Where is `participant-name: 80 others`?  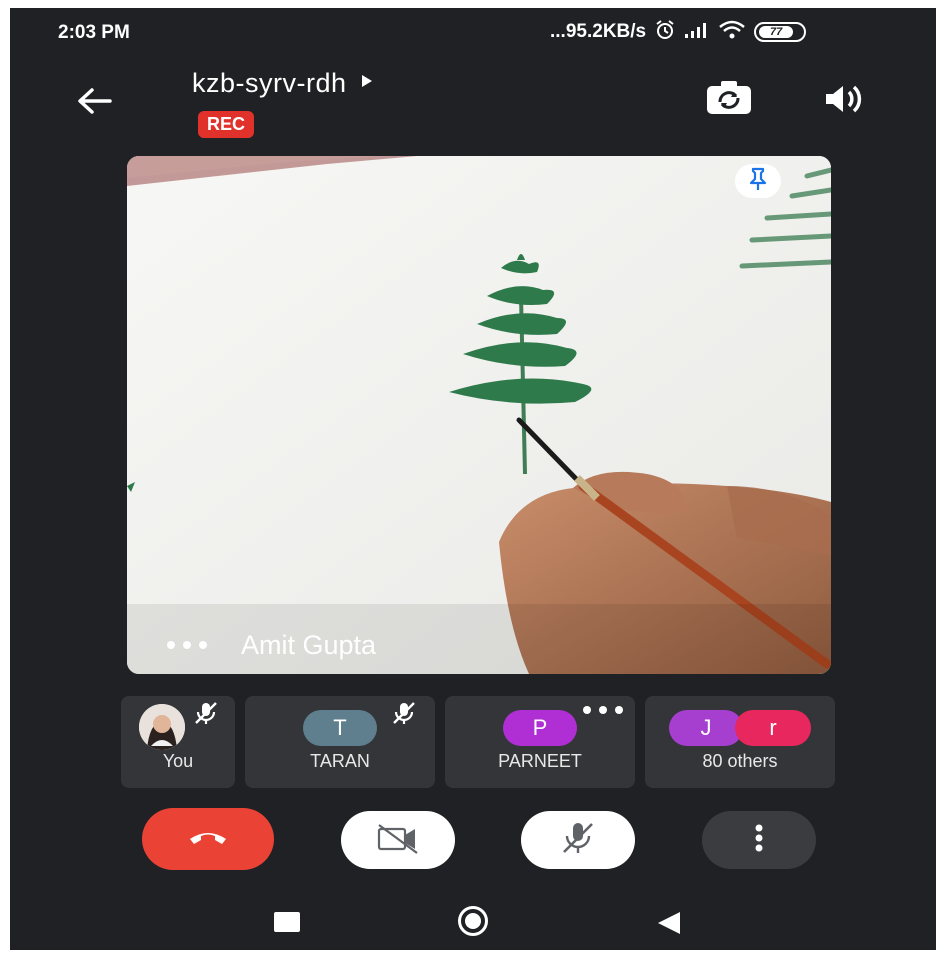
participant-name: 80 others is located at coordinates (740, 761).